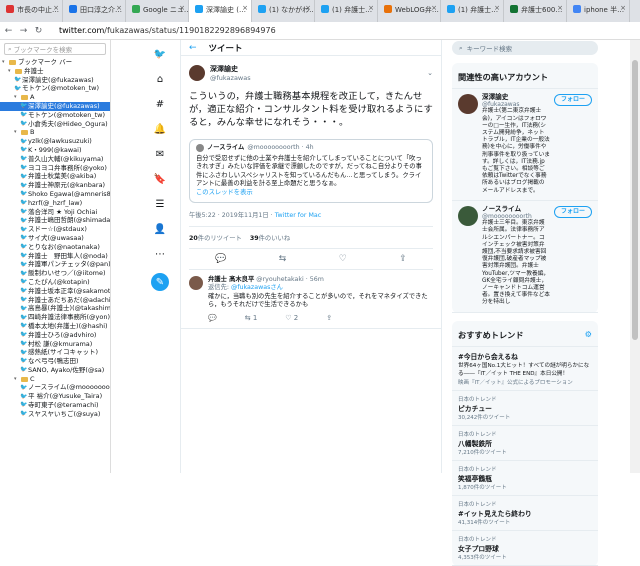 The image size is (640, 566). What do you see at coordinates (55, 88) in the screenshot?
I see `bookmark-item: 🐦 モトケン(@motoken_tw)` at bounding box center [55, 88].